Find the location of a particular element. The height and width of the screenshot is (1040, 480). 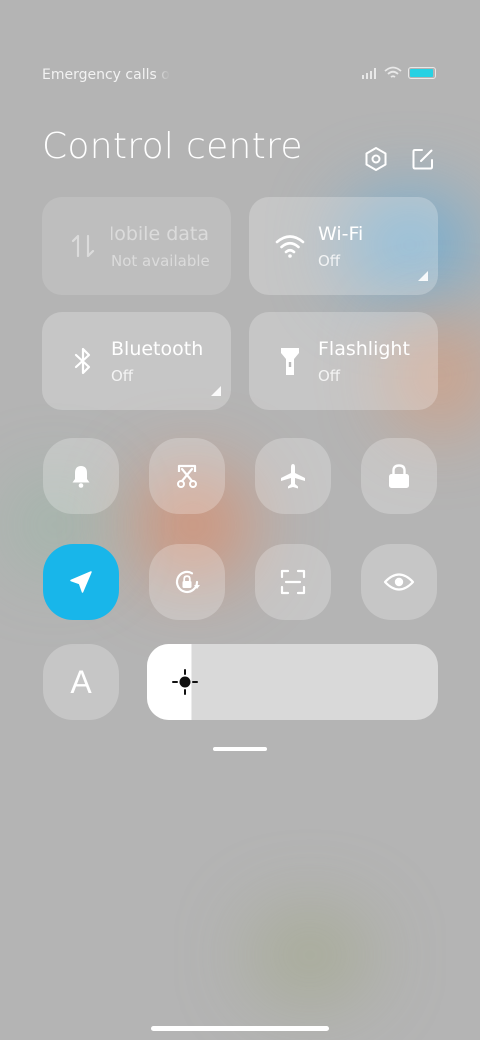

tile-mobile-data: Mobile data Not available is located at coordinates (136, 246).